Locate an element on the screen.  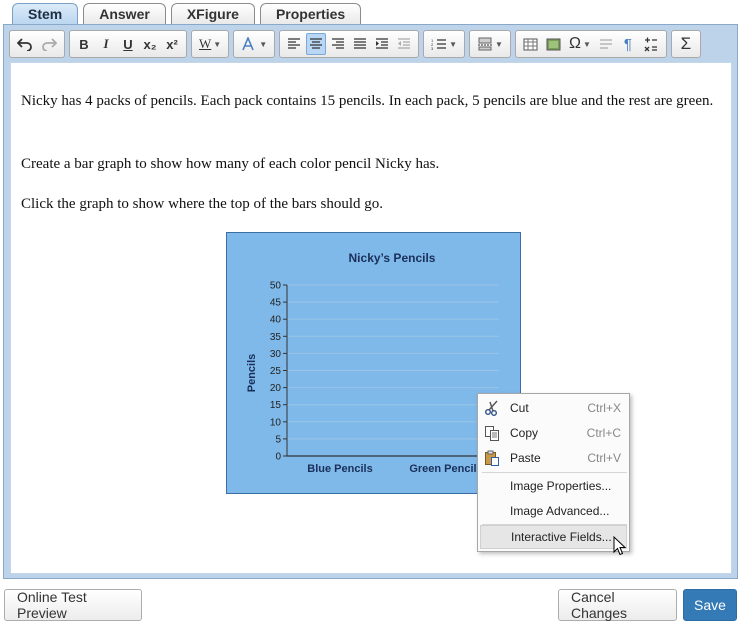
font-style-dropdown: ▼ is located at coordinates (254, 44).